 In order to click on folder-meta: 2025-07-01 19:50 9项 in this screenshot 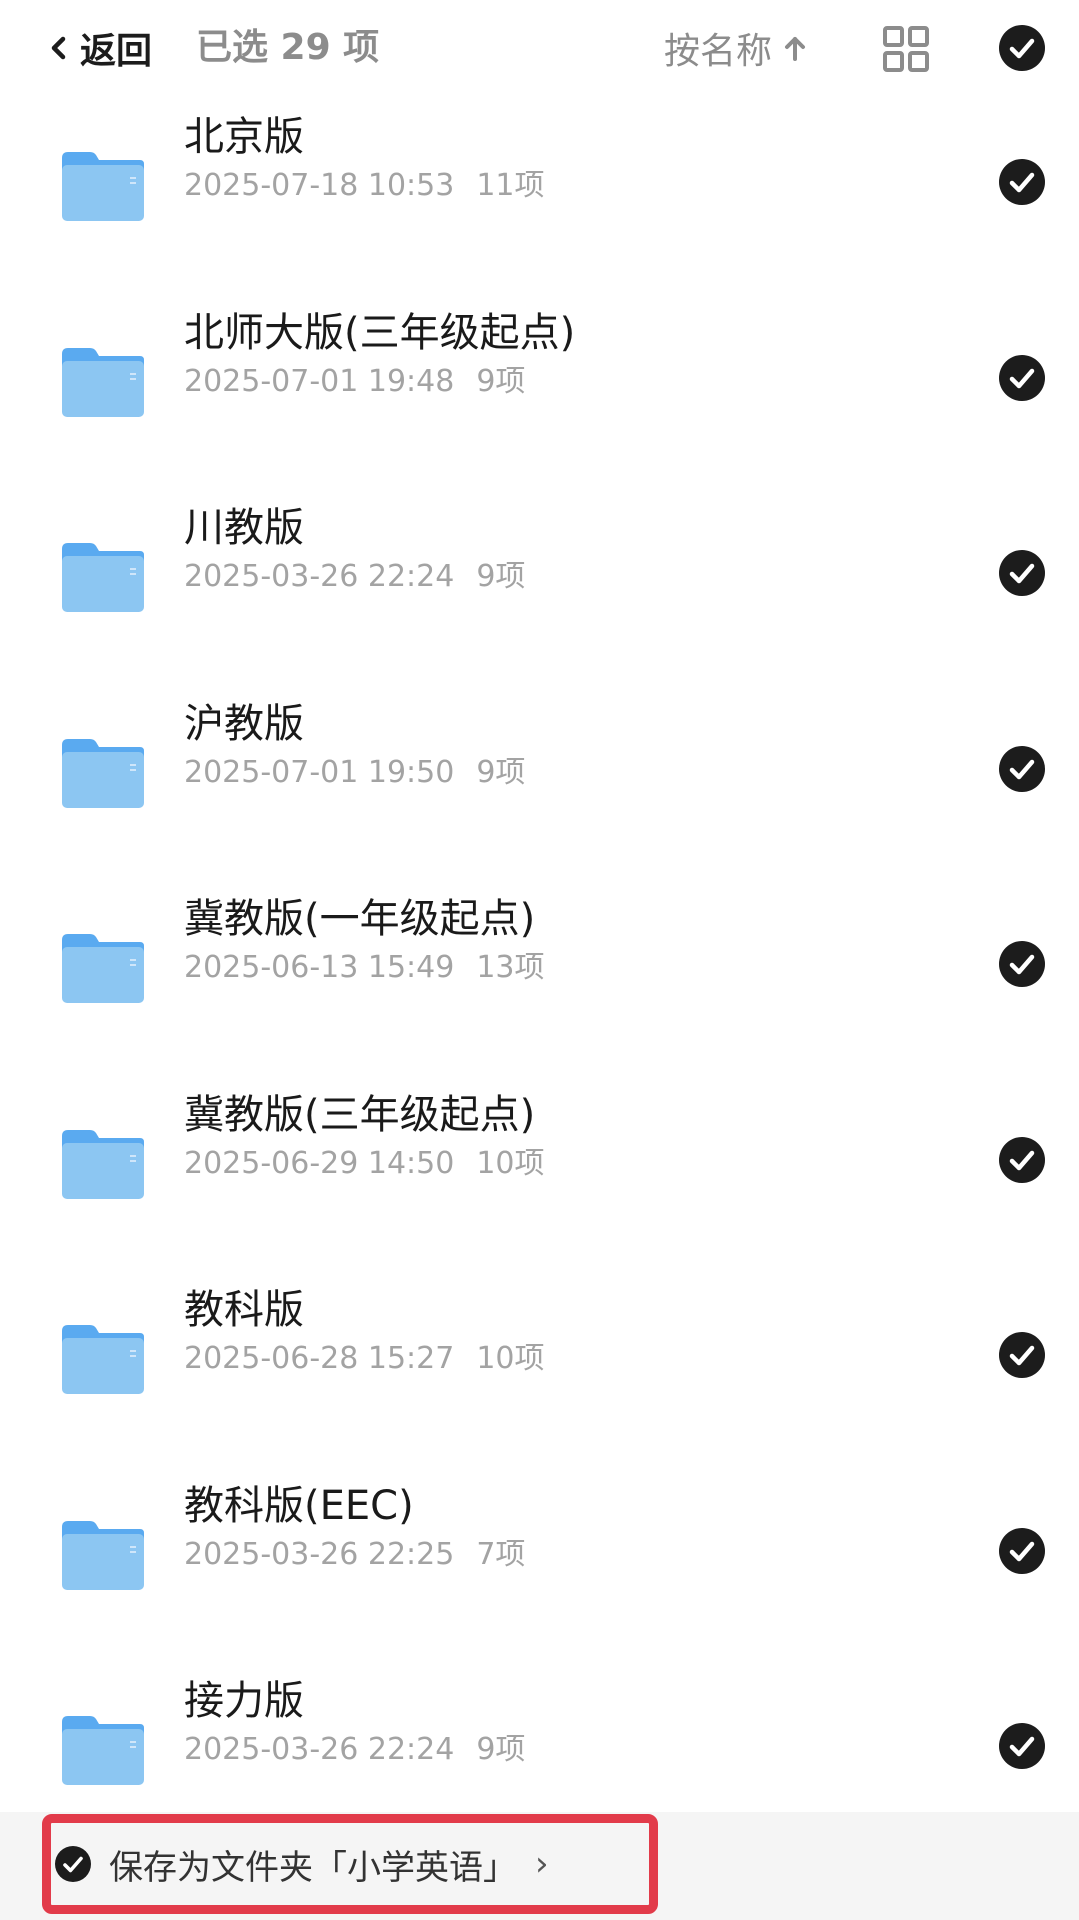, I will do `click(354, 773)`.